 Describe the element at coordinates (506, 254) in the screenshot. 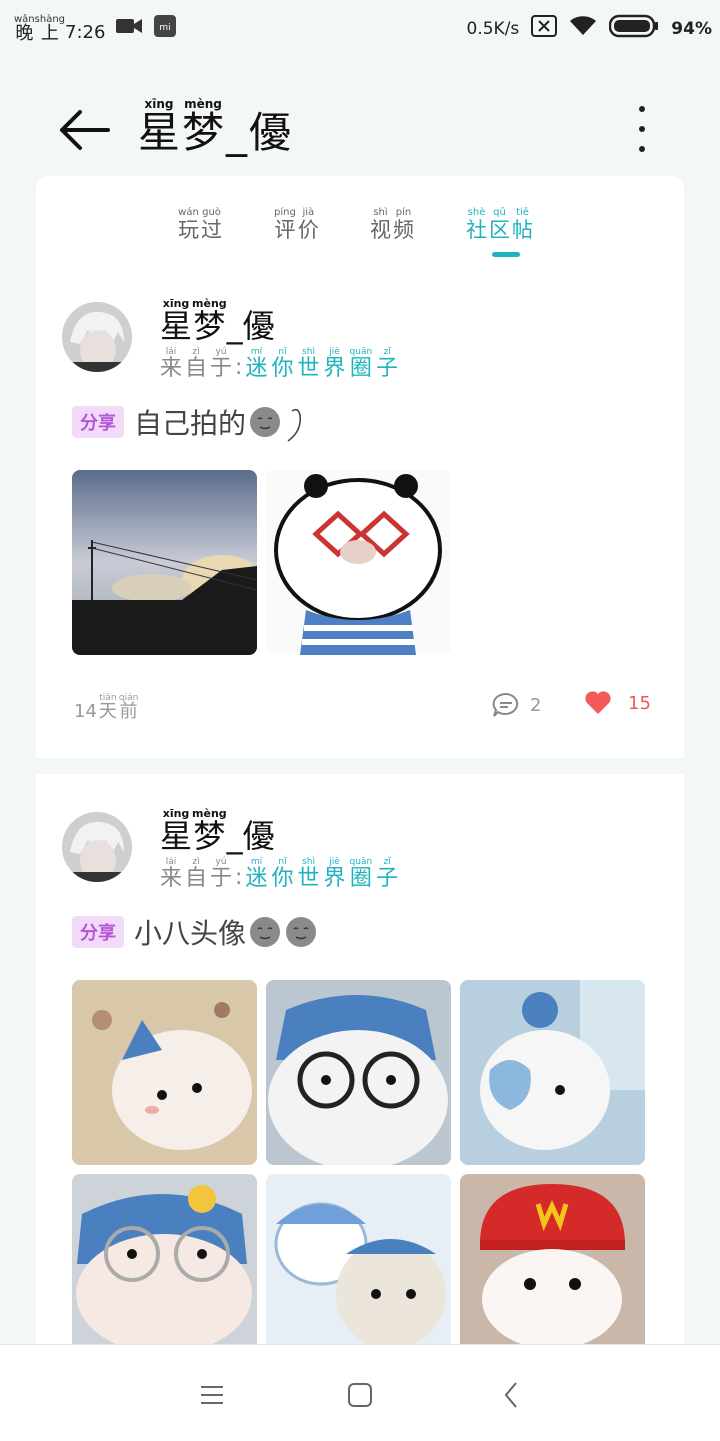

I see `active-tab-indicator` at that location.